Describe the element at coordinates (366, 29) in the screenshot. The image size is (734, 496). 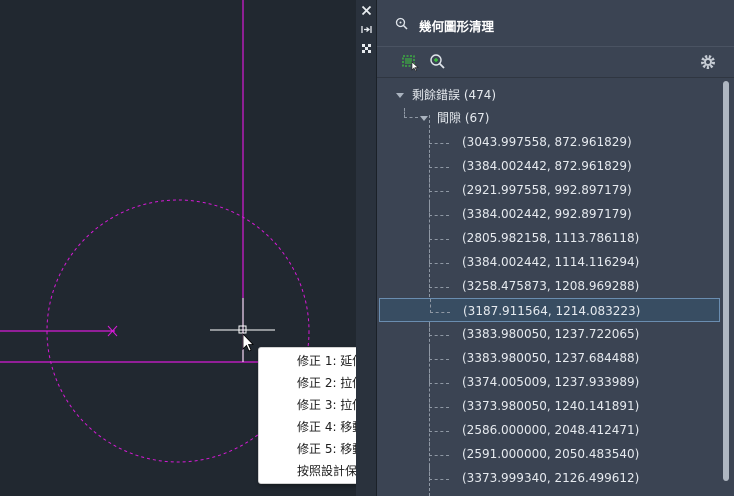
I see `auto-hide-icon` at that location.